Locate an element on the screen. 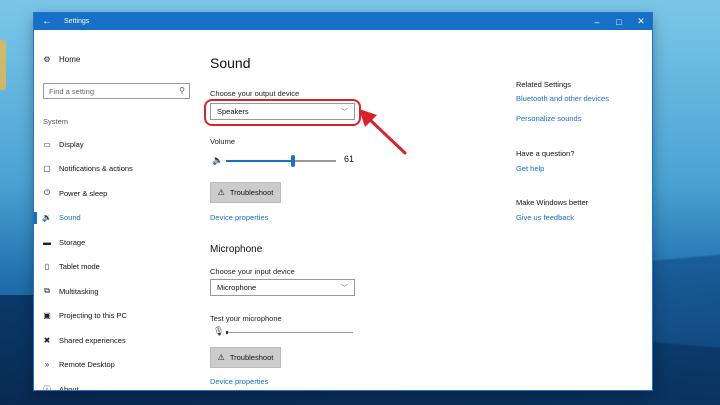  speaker-icon: 🔈 is located at coordinates (217, 160).